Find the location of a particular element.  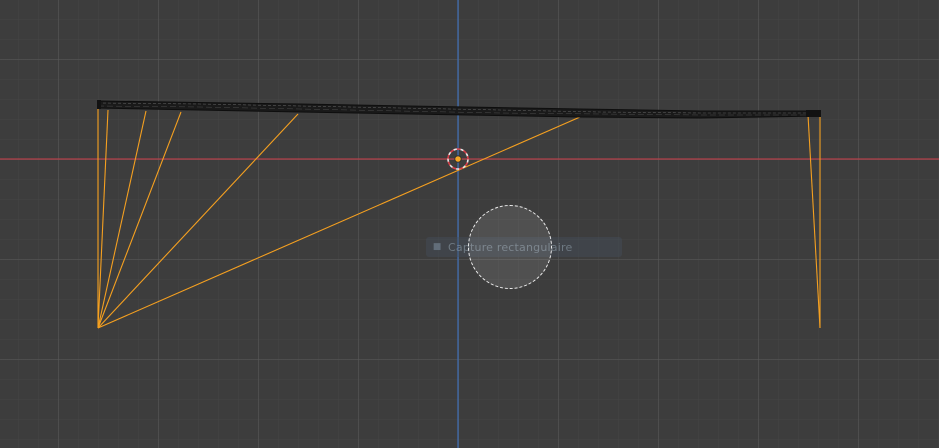

mesh-strip is located at coordinates (459, 109).